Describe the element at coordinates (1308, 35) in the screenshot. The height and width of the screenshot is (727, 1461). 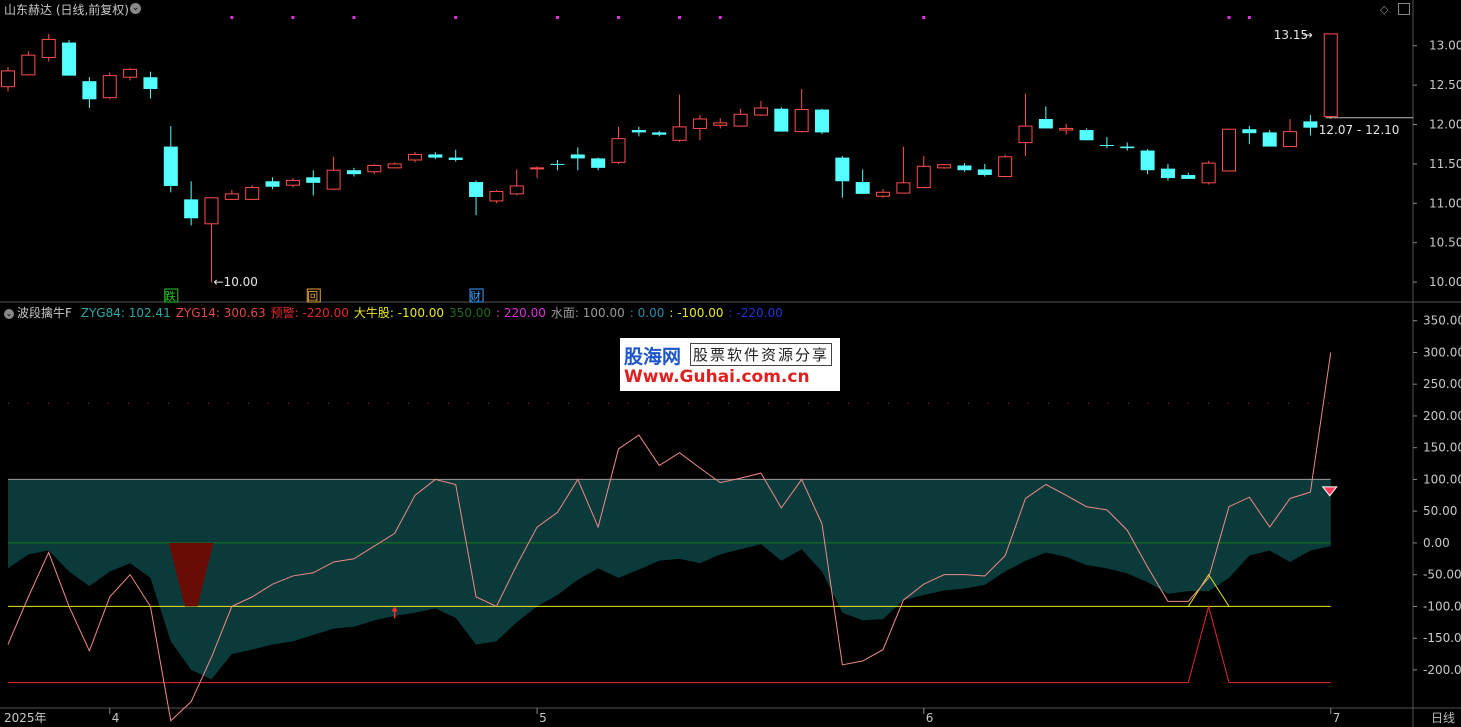
I see `high-arrow: →` at that location.